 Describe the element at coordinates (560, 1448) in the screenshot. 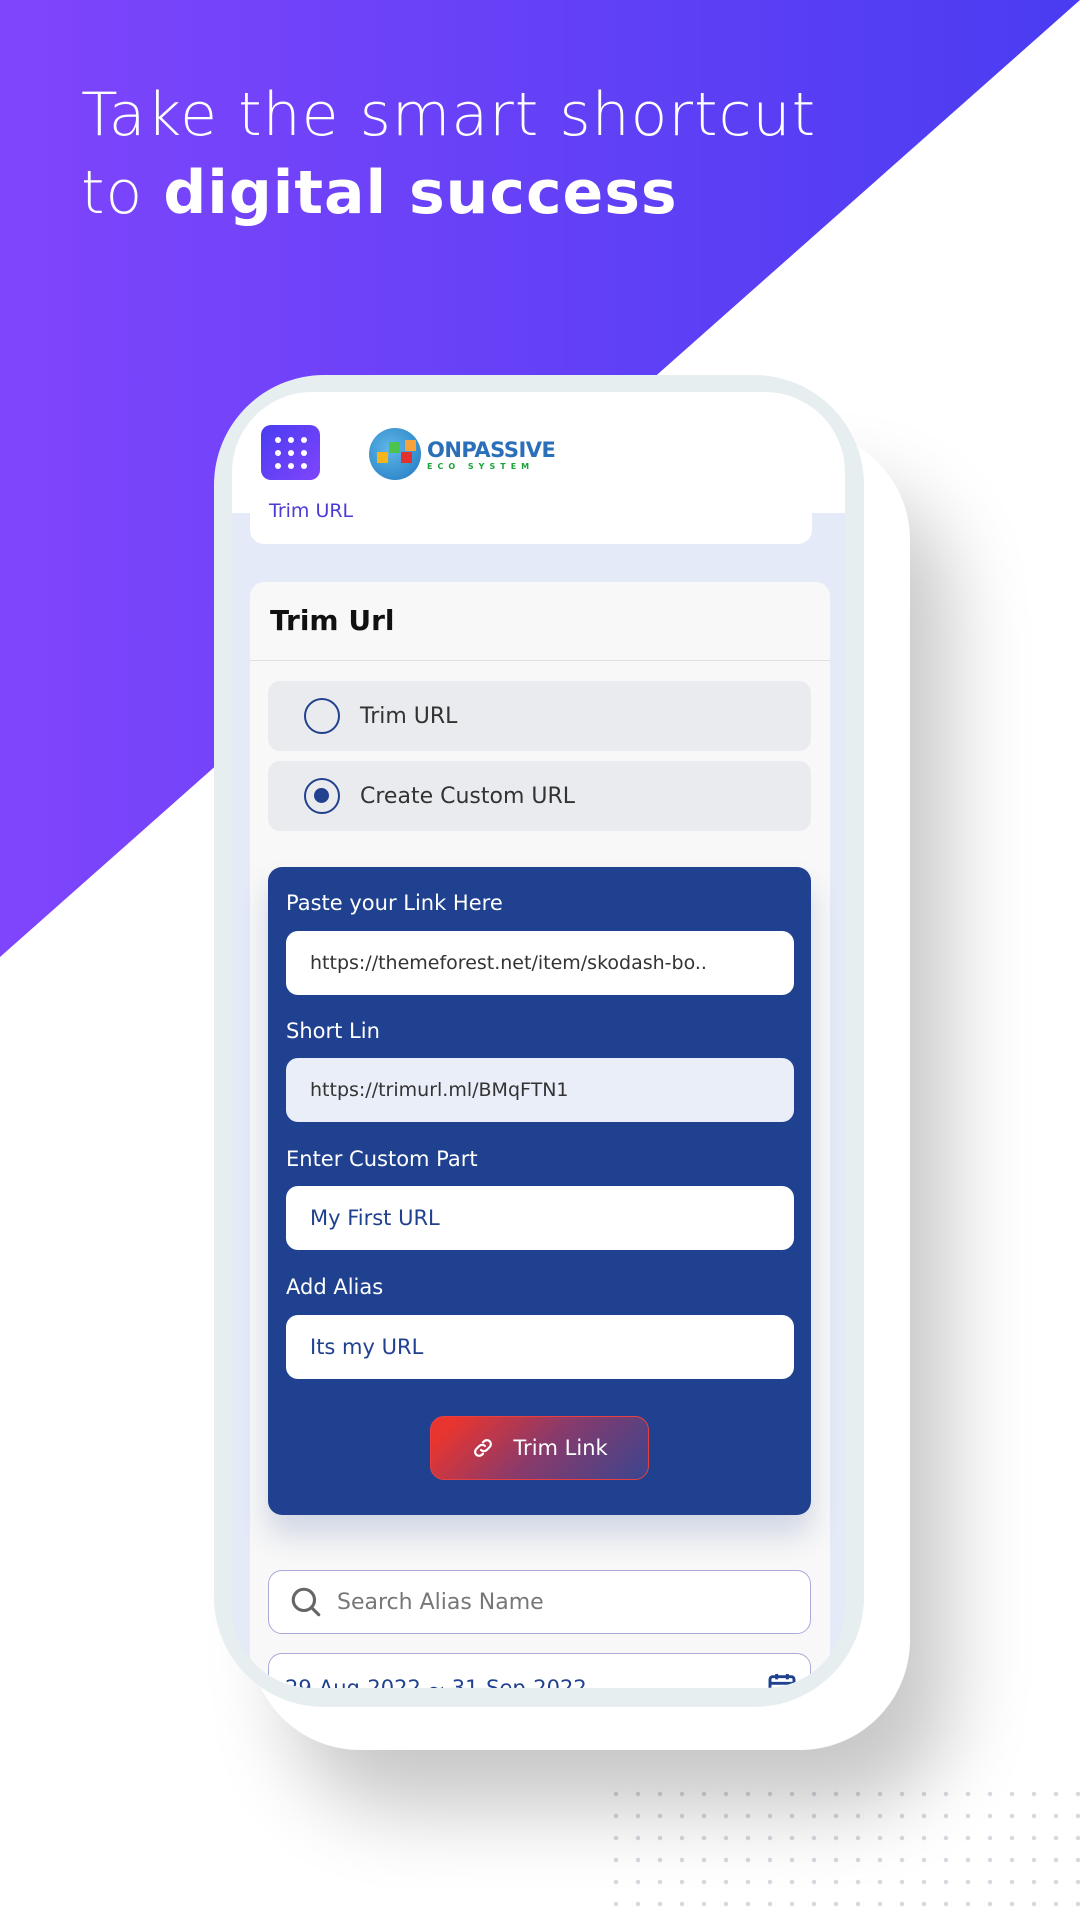

I see `trim-link-label: Trim Link` at that location.